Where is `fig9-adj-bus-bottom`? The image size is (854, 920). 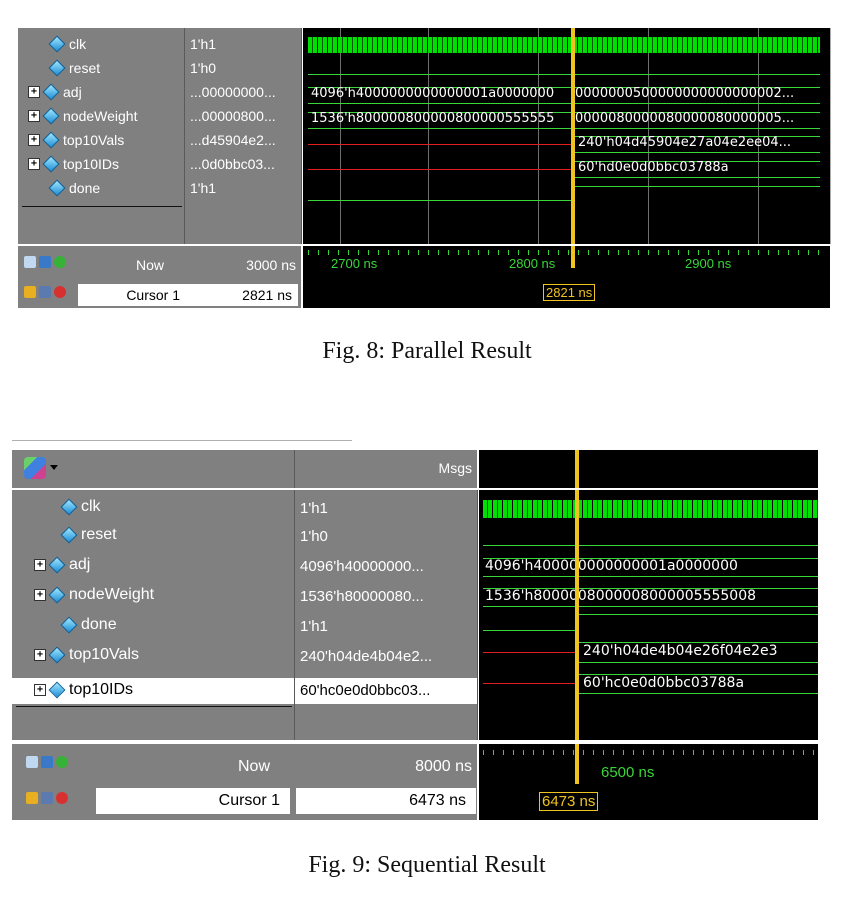 fig9-adj-bus-bottom is located at coordinates (650, 576).